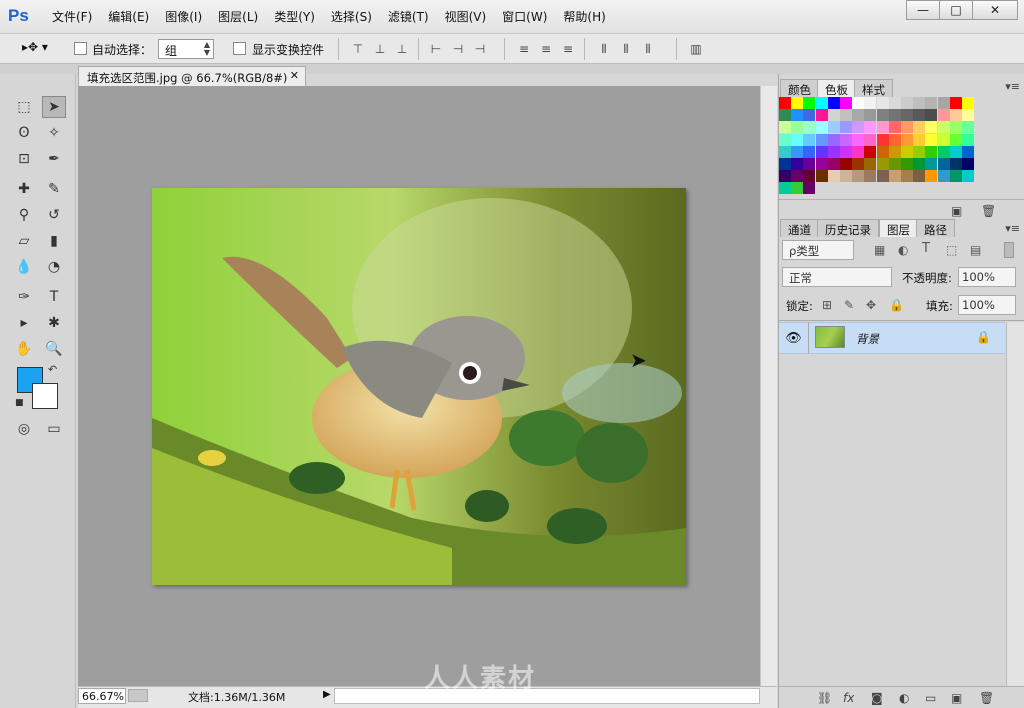 This screenshot has width=1024, height=708. I want to click on layer-name: 背景, so click(867, 339).